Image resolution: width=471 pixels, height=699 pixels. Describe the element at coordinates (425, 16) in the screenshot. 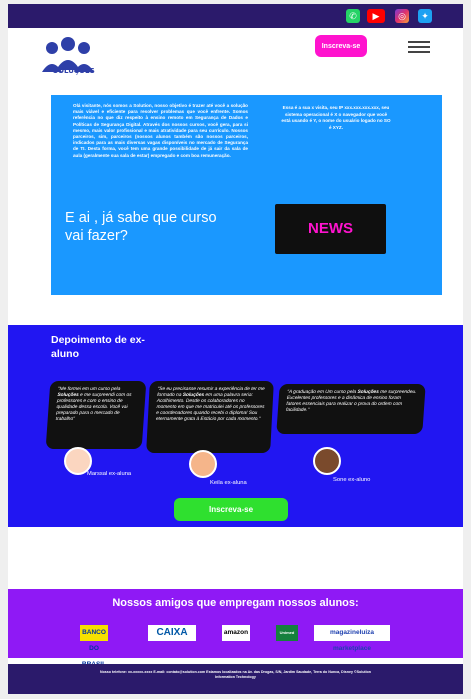

I see `twitter-icon: ✦` at that location.